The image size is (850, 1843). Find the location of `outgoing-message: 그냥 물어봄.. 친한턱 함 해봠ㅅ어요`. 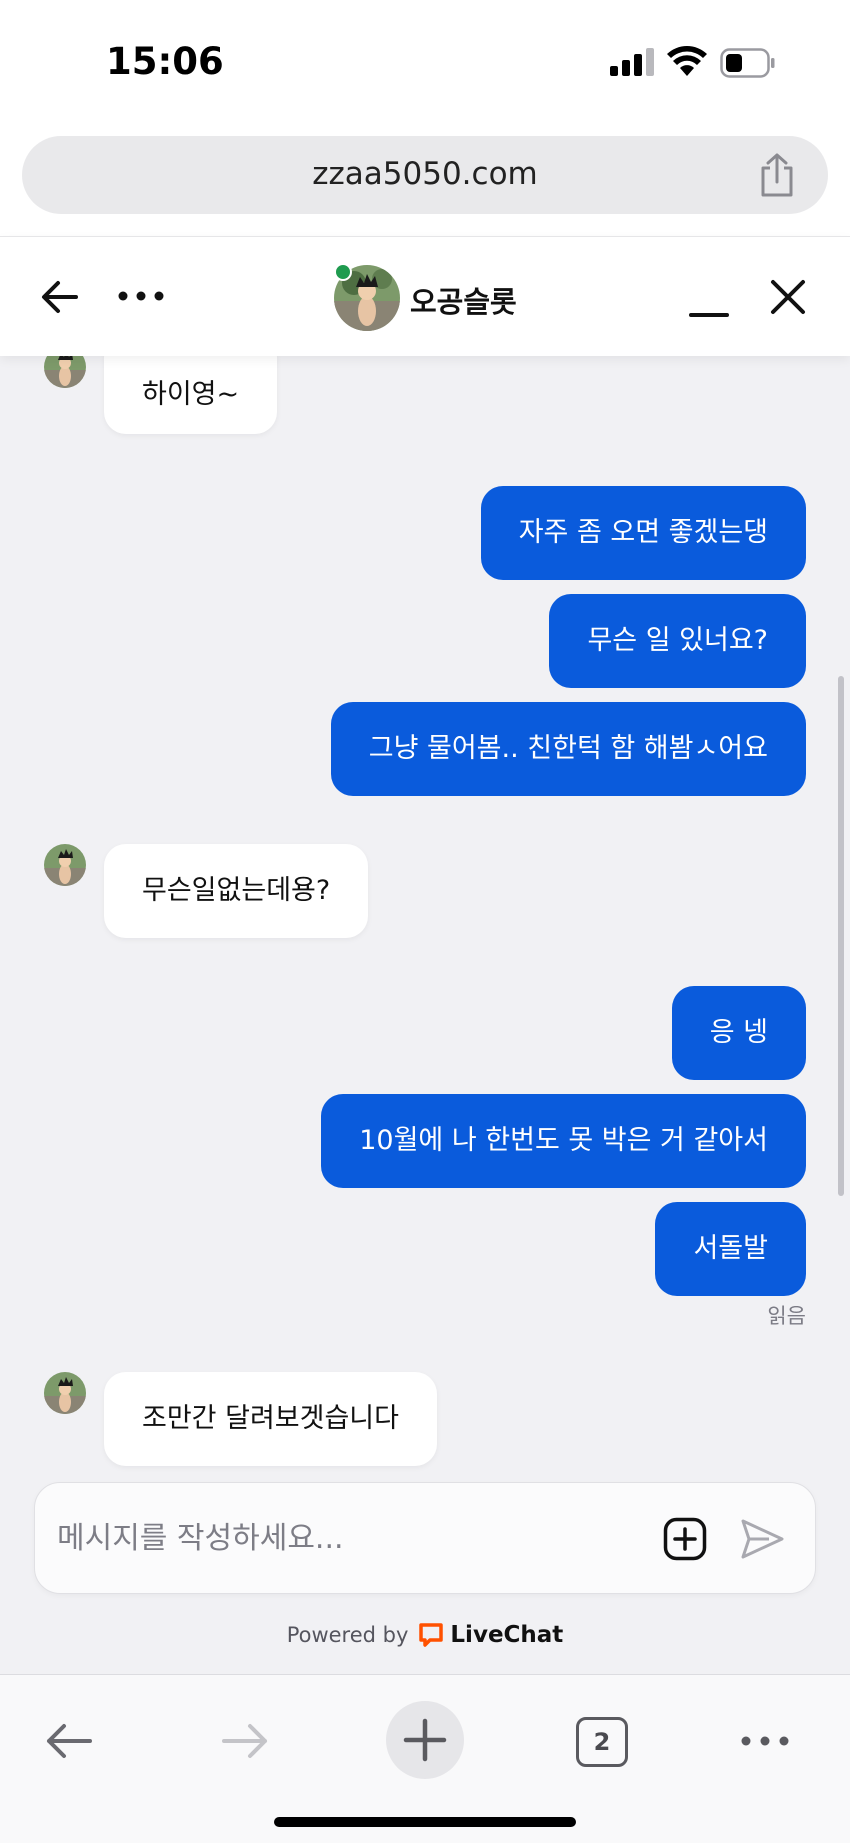

outgoing-message: 그냥 물어봄.. 친한턱 함 해봠ㅅ어요 is located at coordinates (568, 749).